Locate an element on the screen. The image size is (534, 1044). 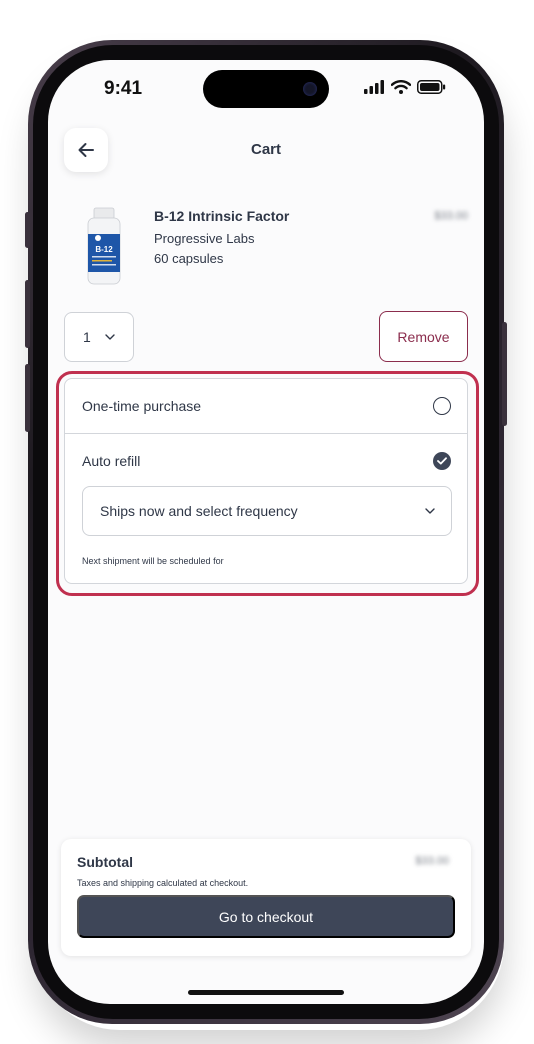
remove-button: Remove is located at coordinates (423, 336).